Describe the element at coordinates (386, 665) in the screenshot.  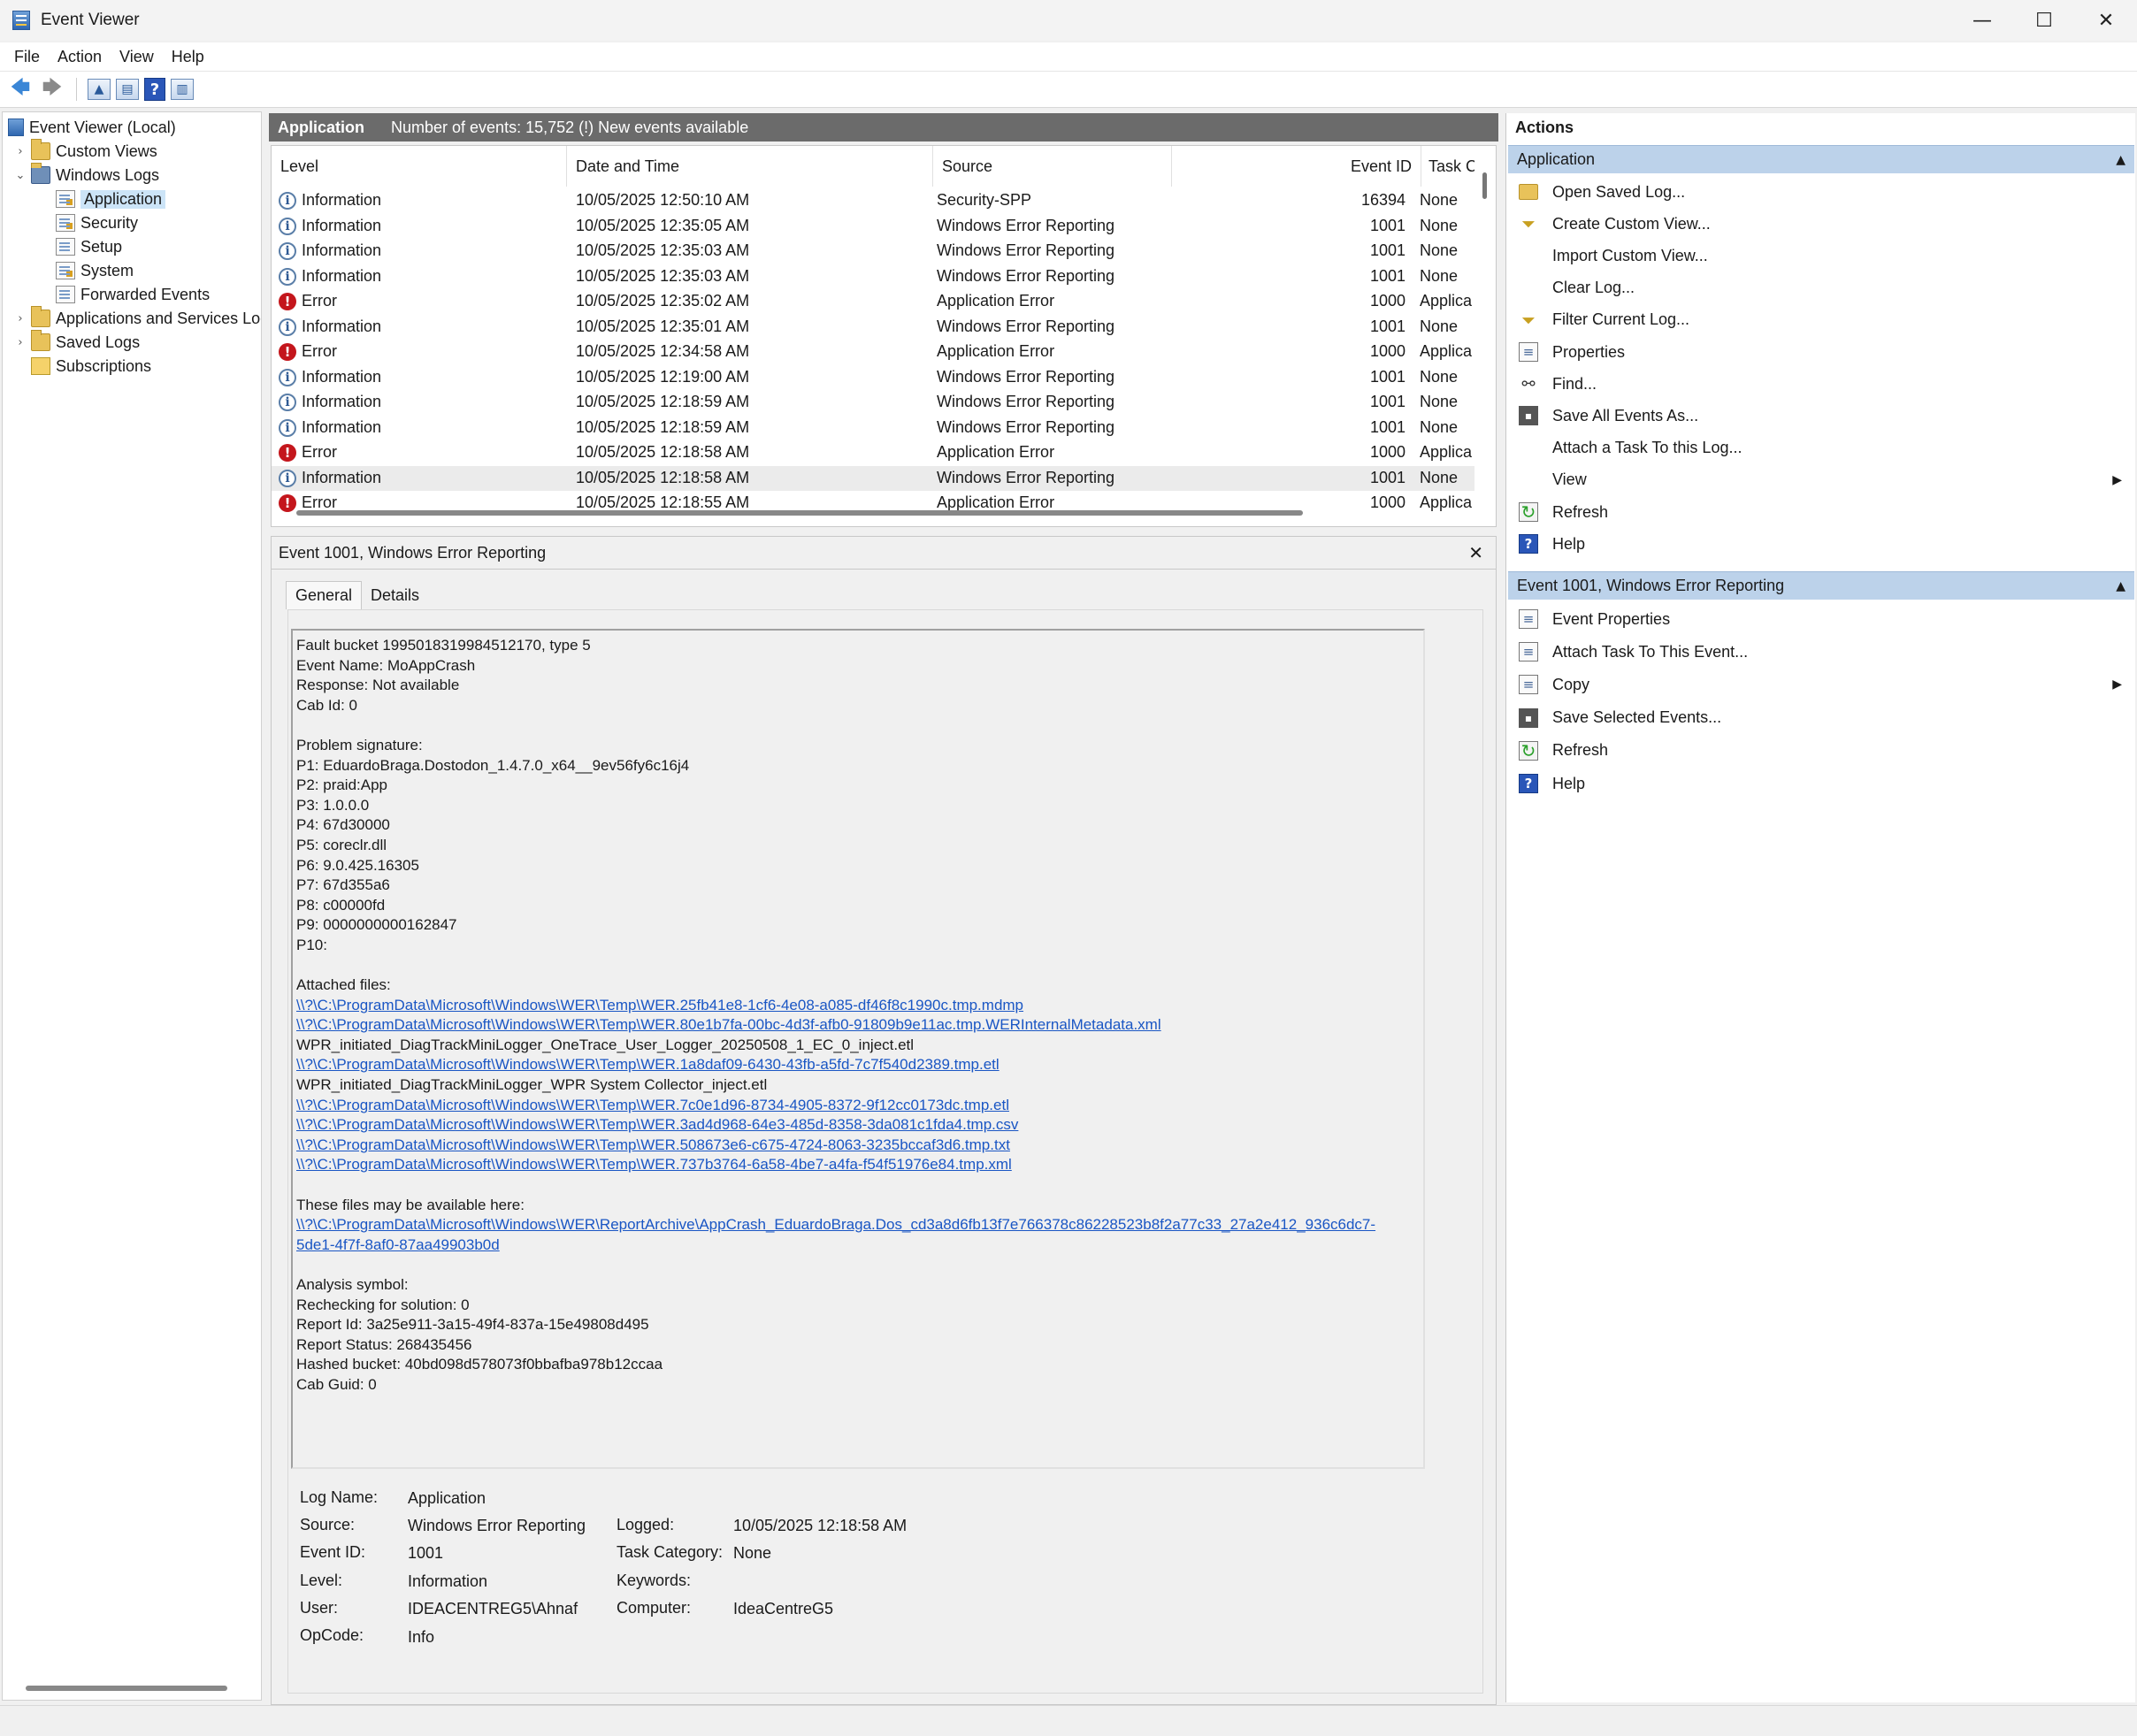
I see `description-line: Event Name: MoAppCrash` at that location.